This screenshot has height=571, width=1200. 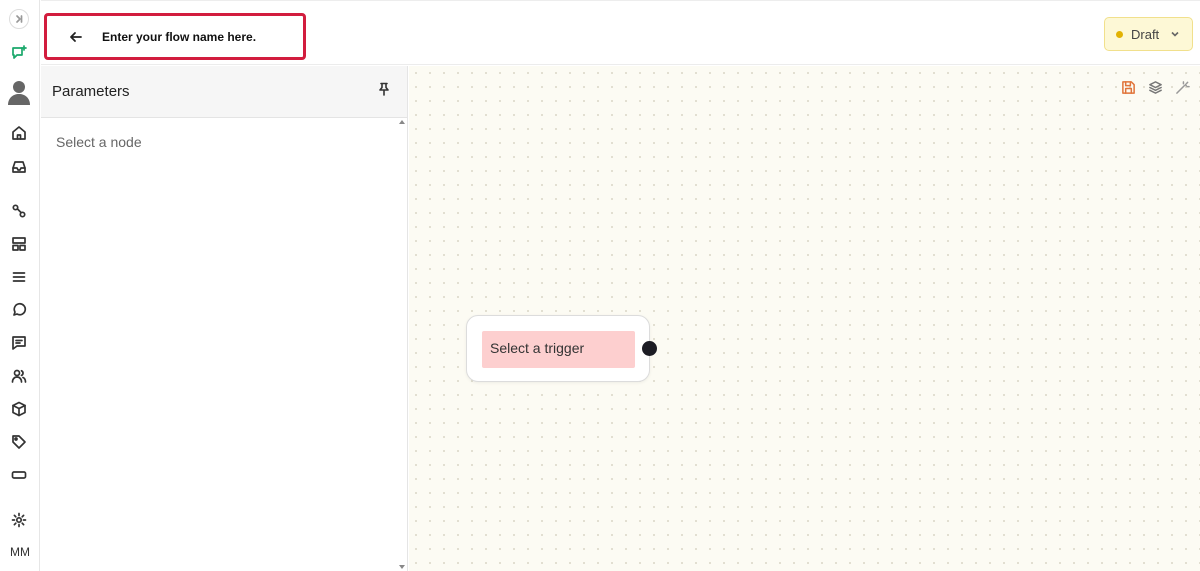 What do you see at coordinates (620, 32) in the screenshot?
I see `flow-header: Draft` at bounding box center [620, 32].